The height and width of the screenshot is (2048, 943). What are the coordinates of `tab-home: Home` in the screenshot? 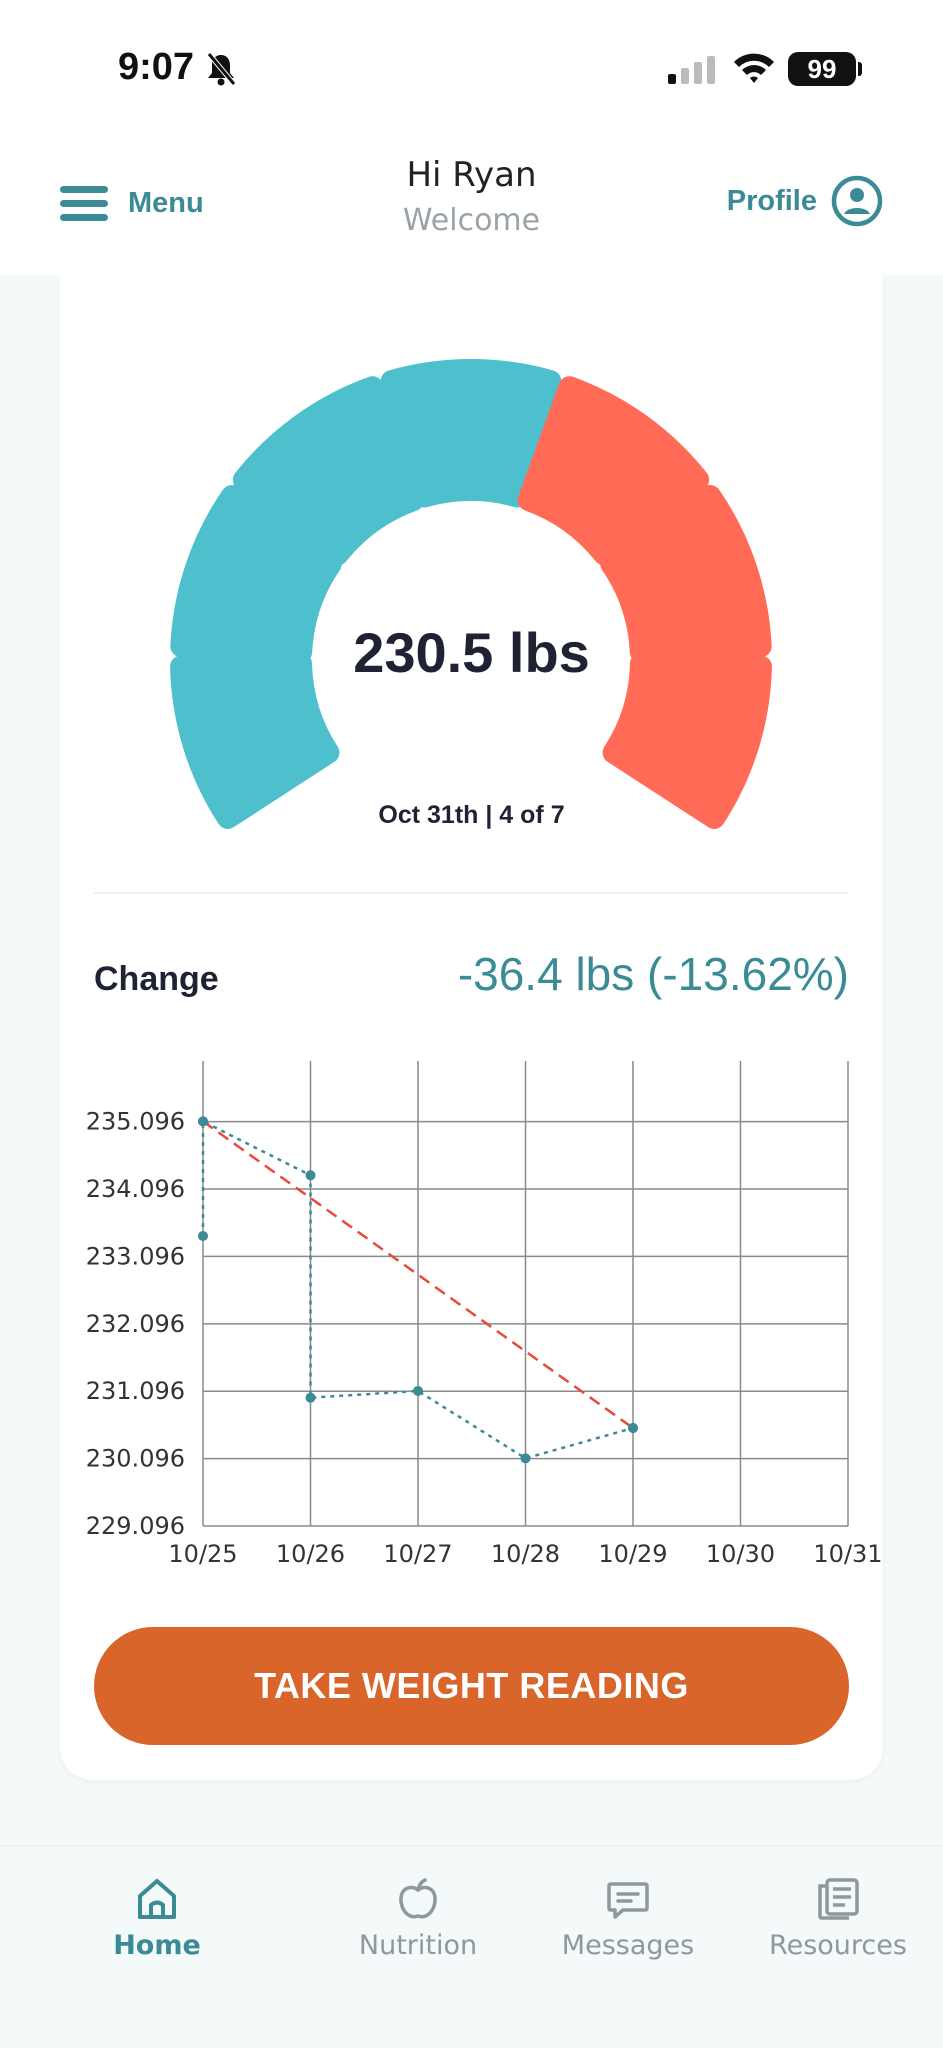 It's located at (157, 1918).